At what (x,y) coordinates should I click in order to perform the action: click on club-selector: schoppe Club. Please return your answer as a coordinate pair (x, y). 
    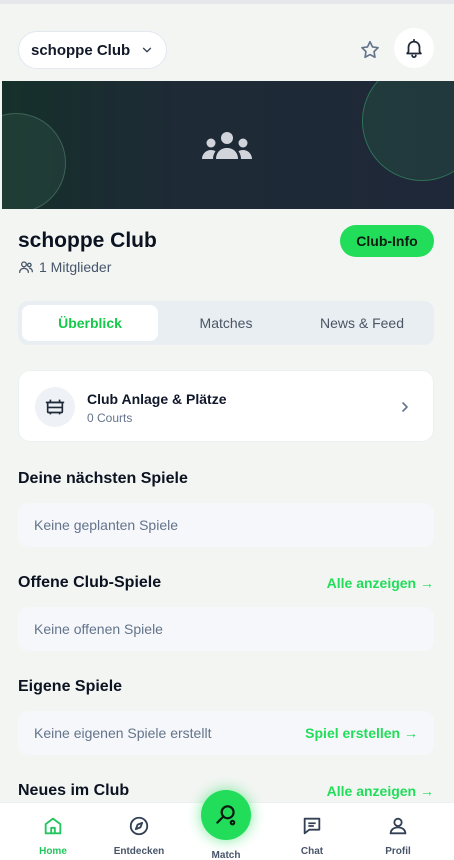
    Looking at the image, I should click on (93, 50).